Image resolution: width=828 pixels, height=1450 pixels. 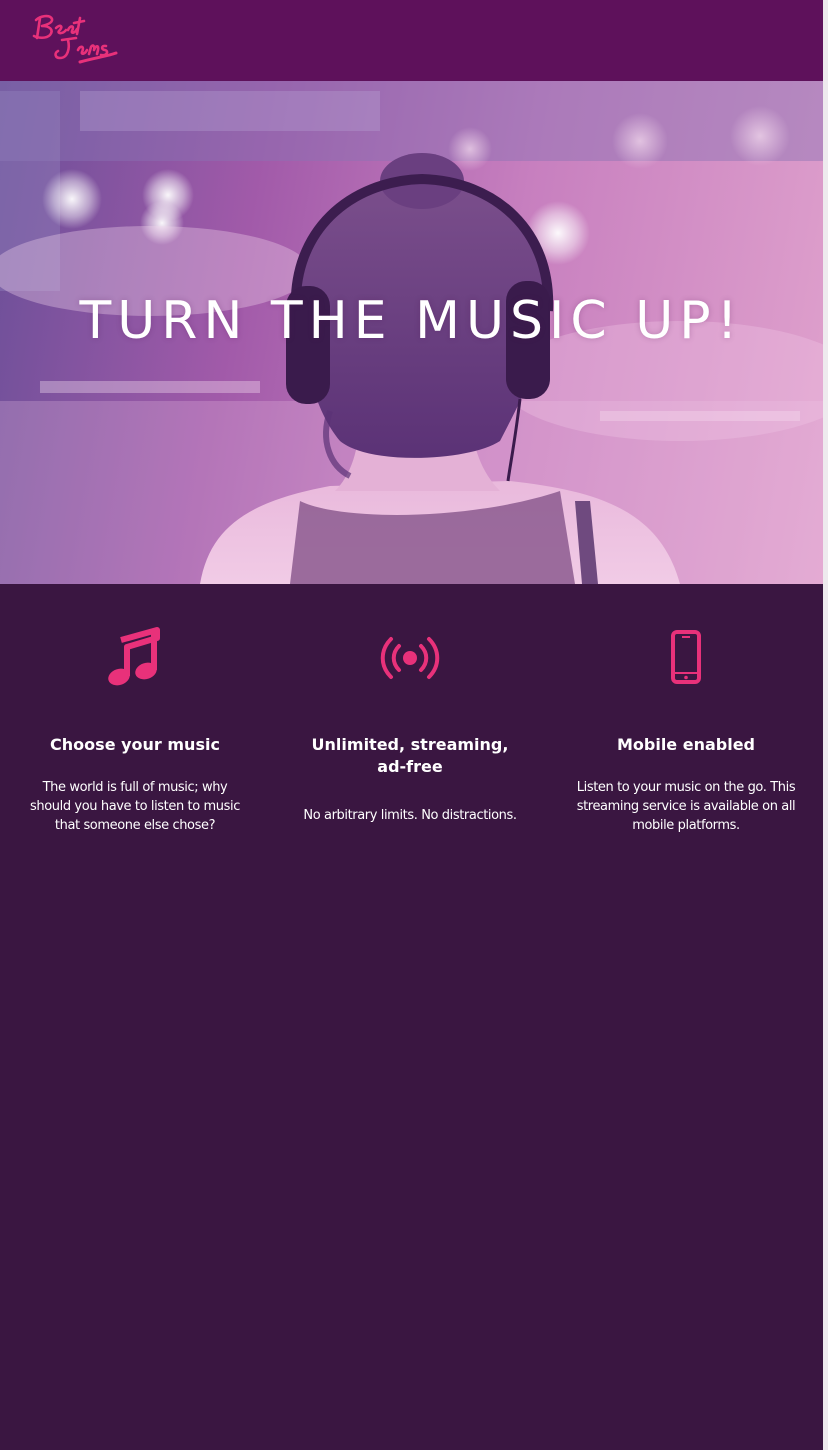 I want to click on broadcast-icon, so click(x=410, y=658).